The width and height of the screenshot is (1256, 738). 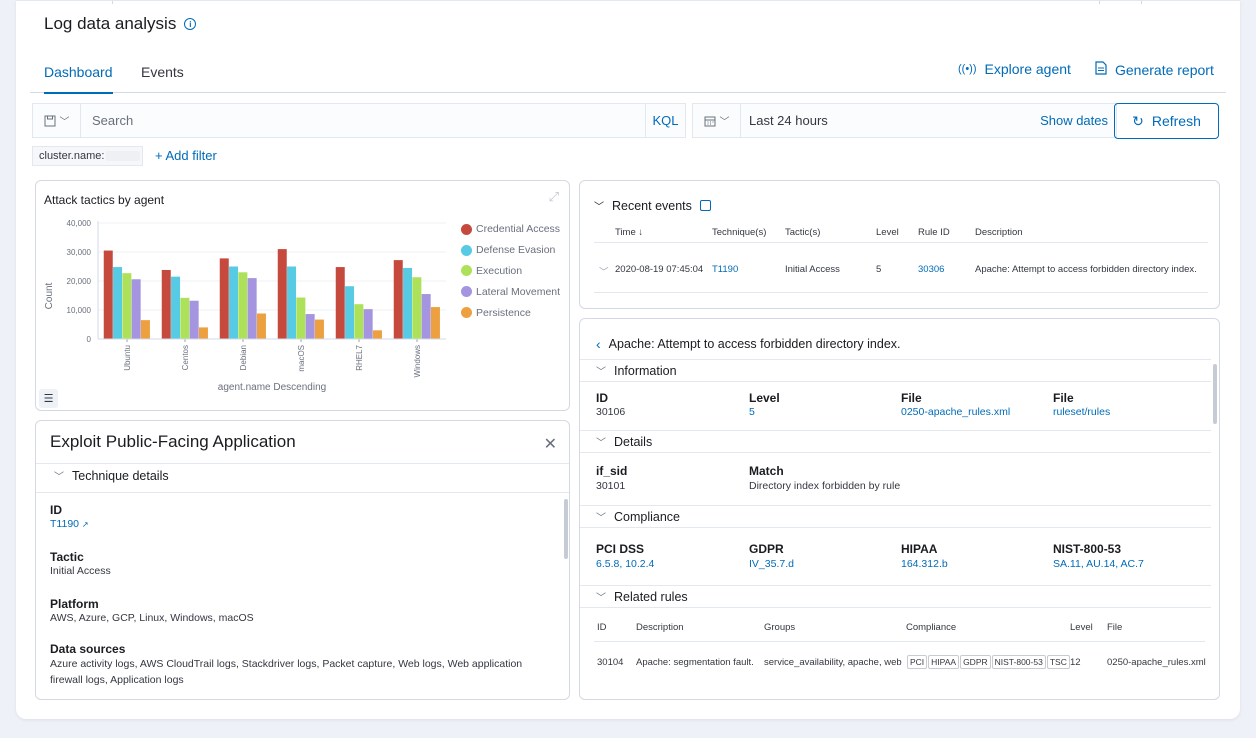 I want to click on filter-pill: cluster.name:, so click(x=87, y=156).